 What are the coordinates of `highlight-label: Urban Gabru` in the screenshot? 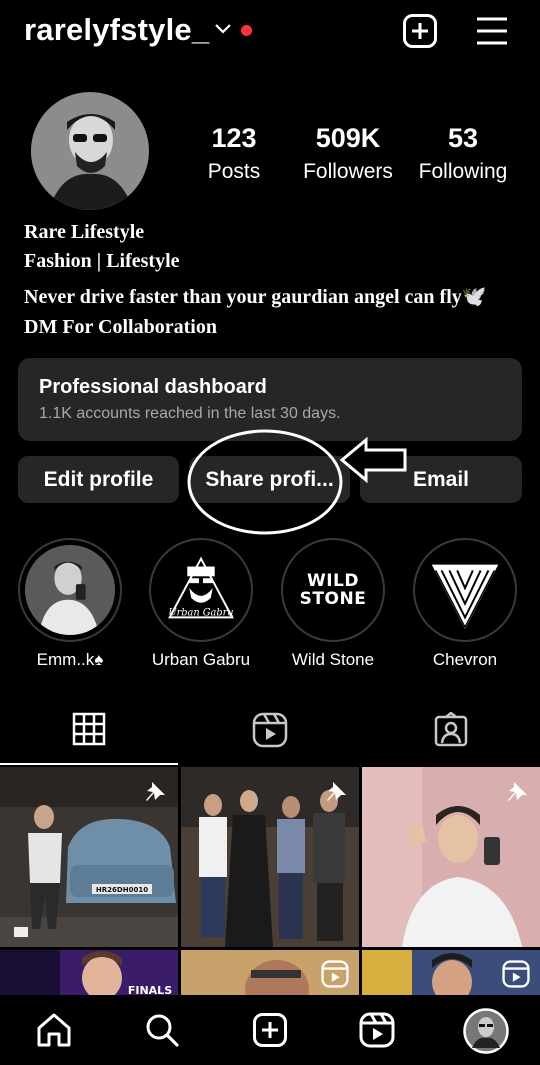 It's located at (201, 659).